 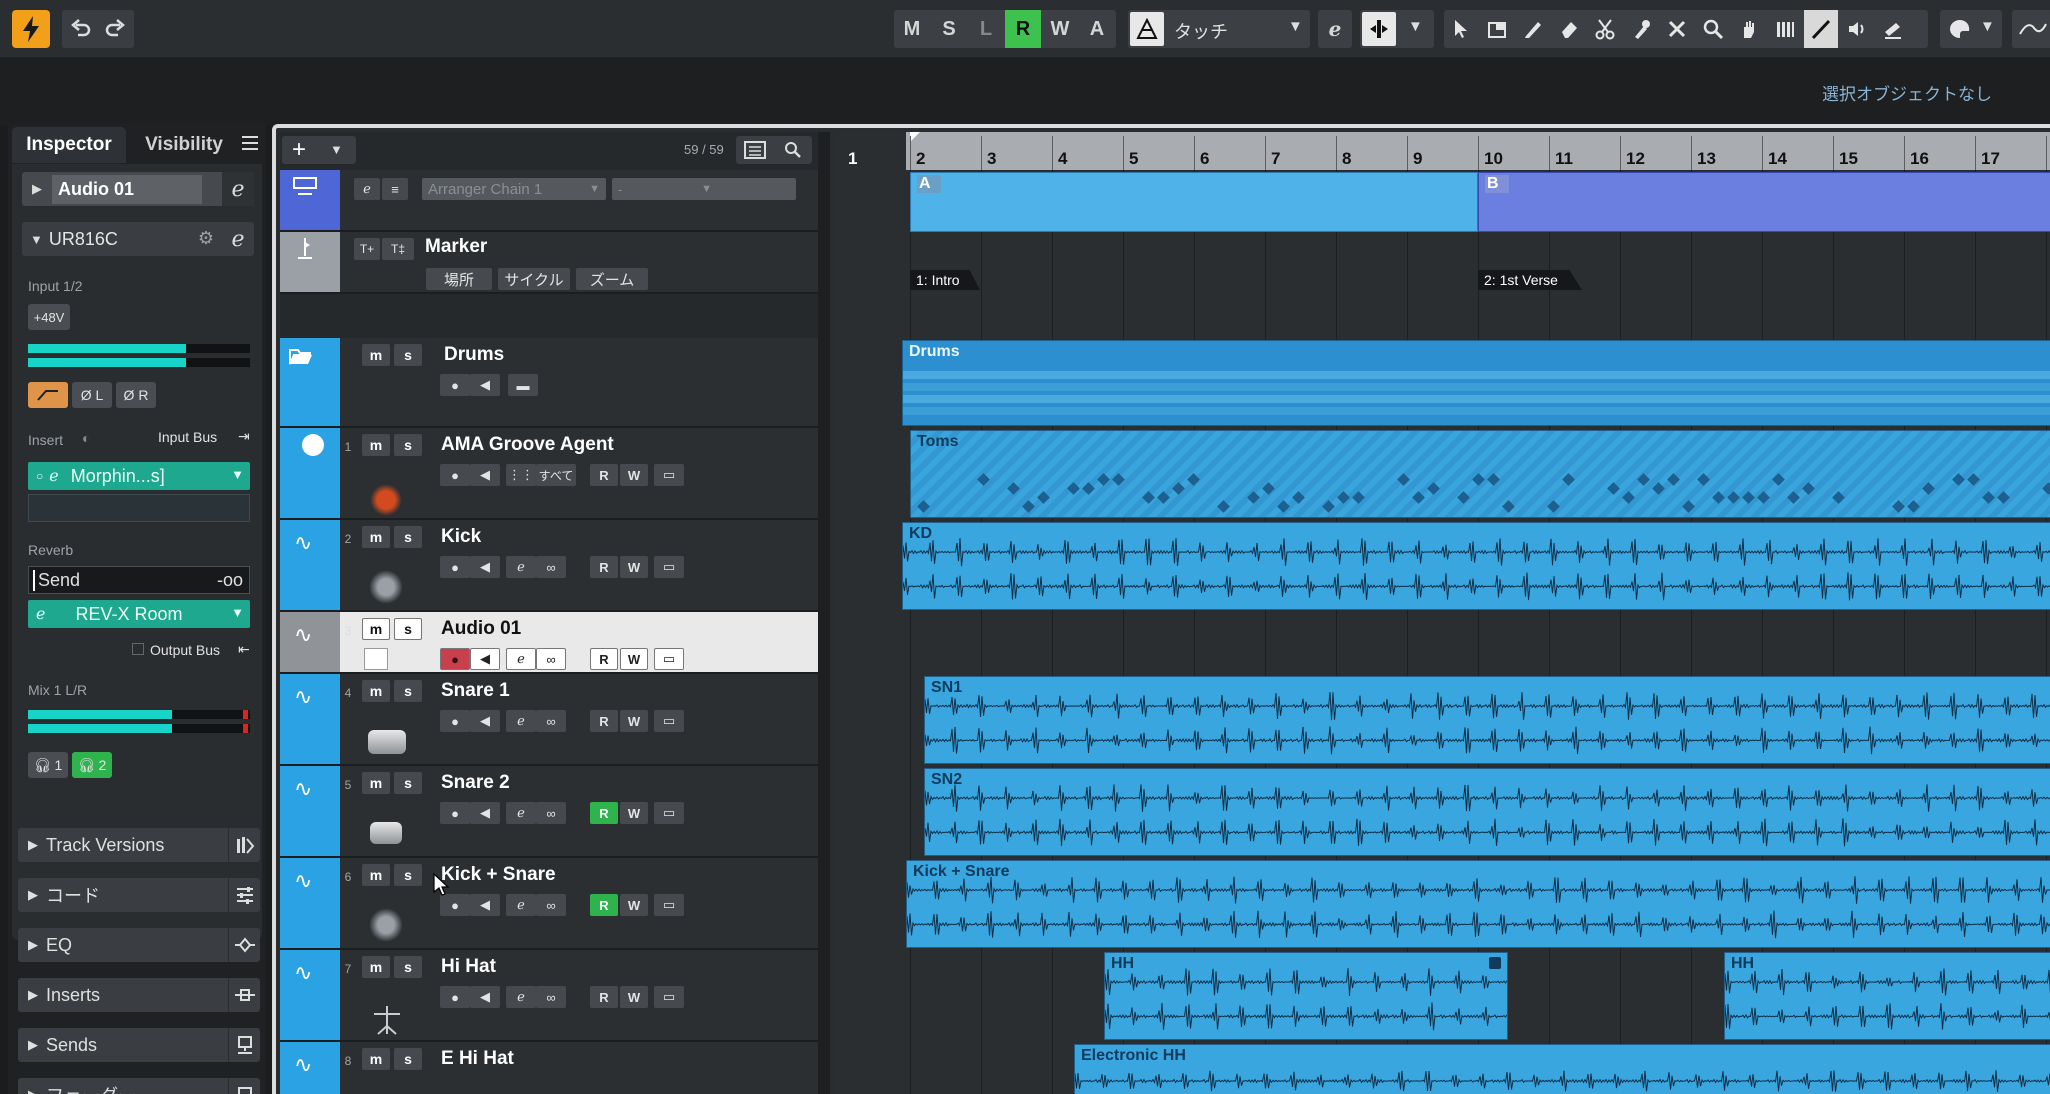 What do you see at coordinates (49, 317) in the screenshot?
I see `phantom-power-button: +48V` at bounding box center [49, 317].